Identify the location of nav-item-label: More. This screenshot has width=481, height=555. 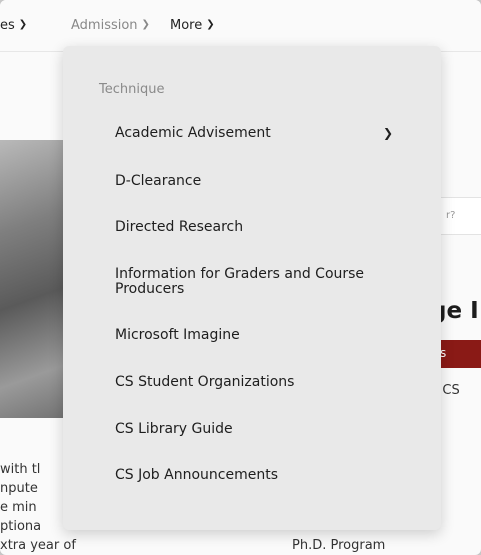
(186, 25).